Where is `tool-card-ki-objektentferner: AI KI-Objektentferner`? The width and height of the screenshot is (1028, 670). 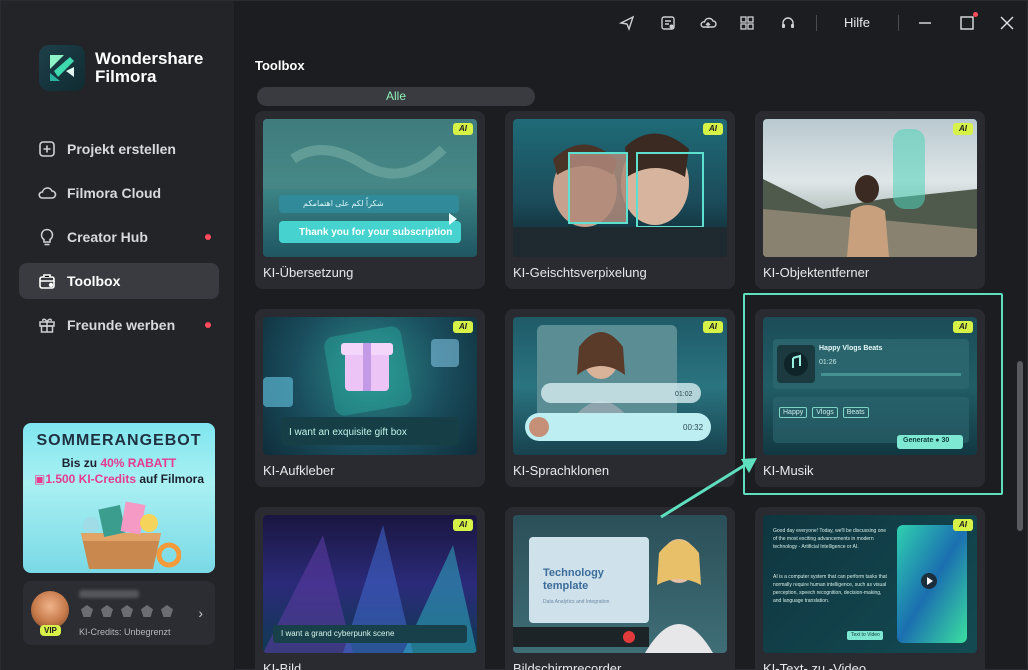 tool-card-ki-objektentferner: AI KI-Objektentferner is located at coordinates (870, 200).